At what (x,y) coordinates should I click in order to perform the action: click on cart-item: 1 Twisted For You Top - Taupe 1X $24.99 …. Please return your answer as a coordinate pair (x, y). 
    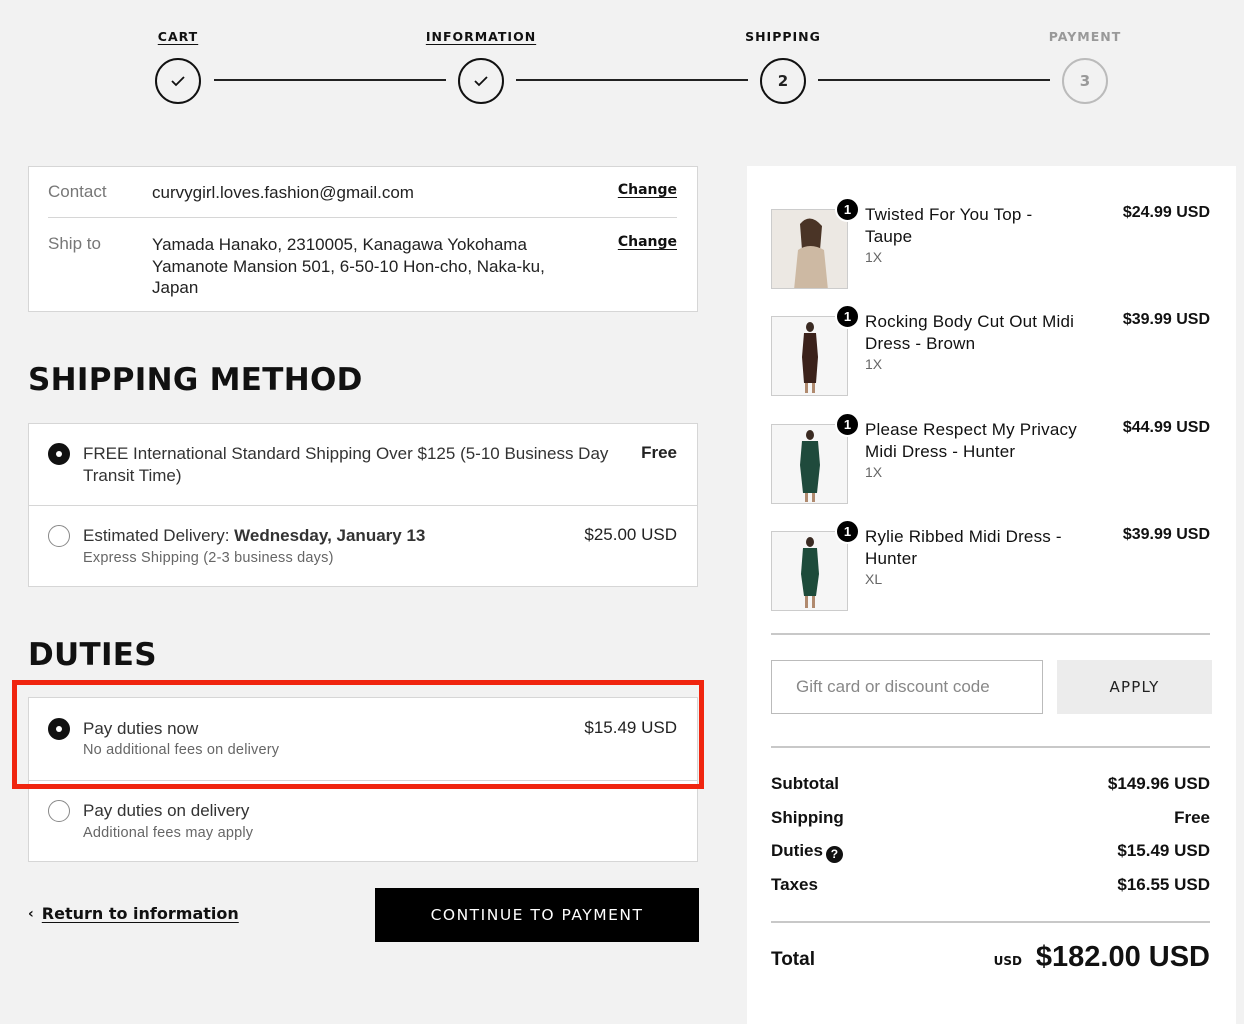
    Looking at the image, I should click on (990, 243).